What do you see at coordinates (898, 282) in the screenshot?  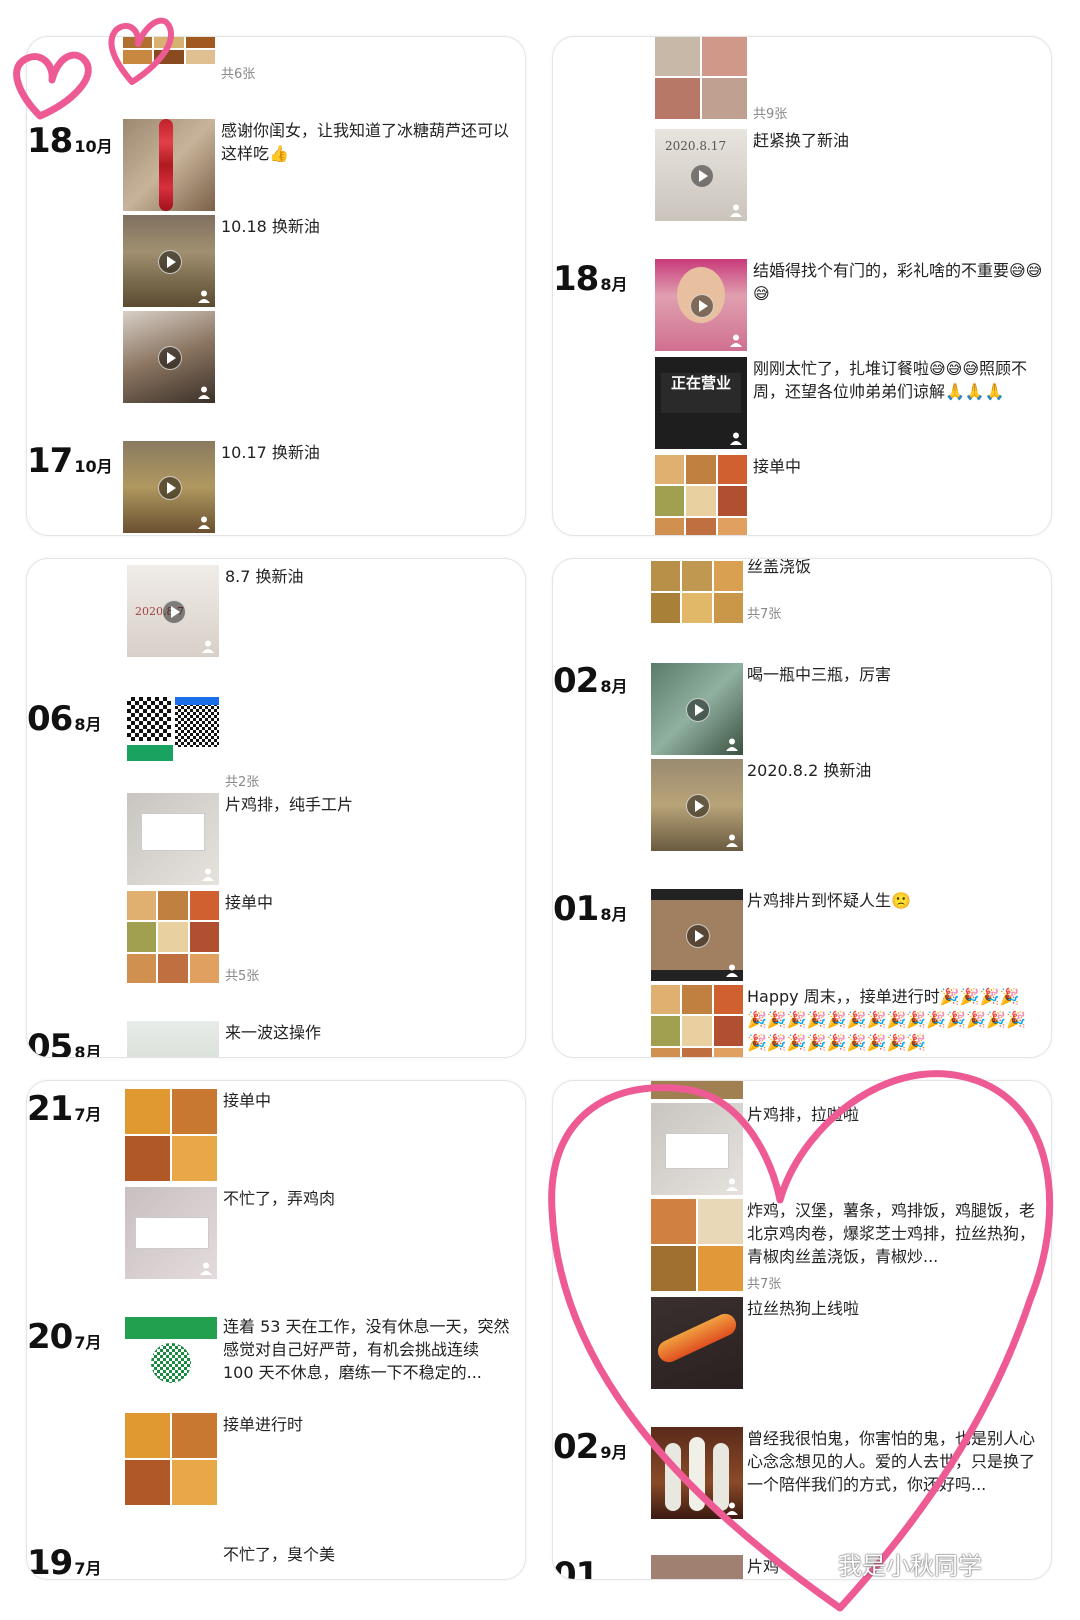 I see `post-text: 结婚得找个有门的，彩礼啥的不重要😅😅😅` at bounding box center [898, 282].